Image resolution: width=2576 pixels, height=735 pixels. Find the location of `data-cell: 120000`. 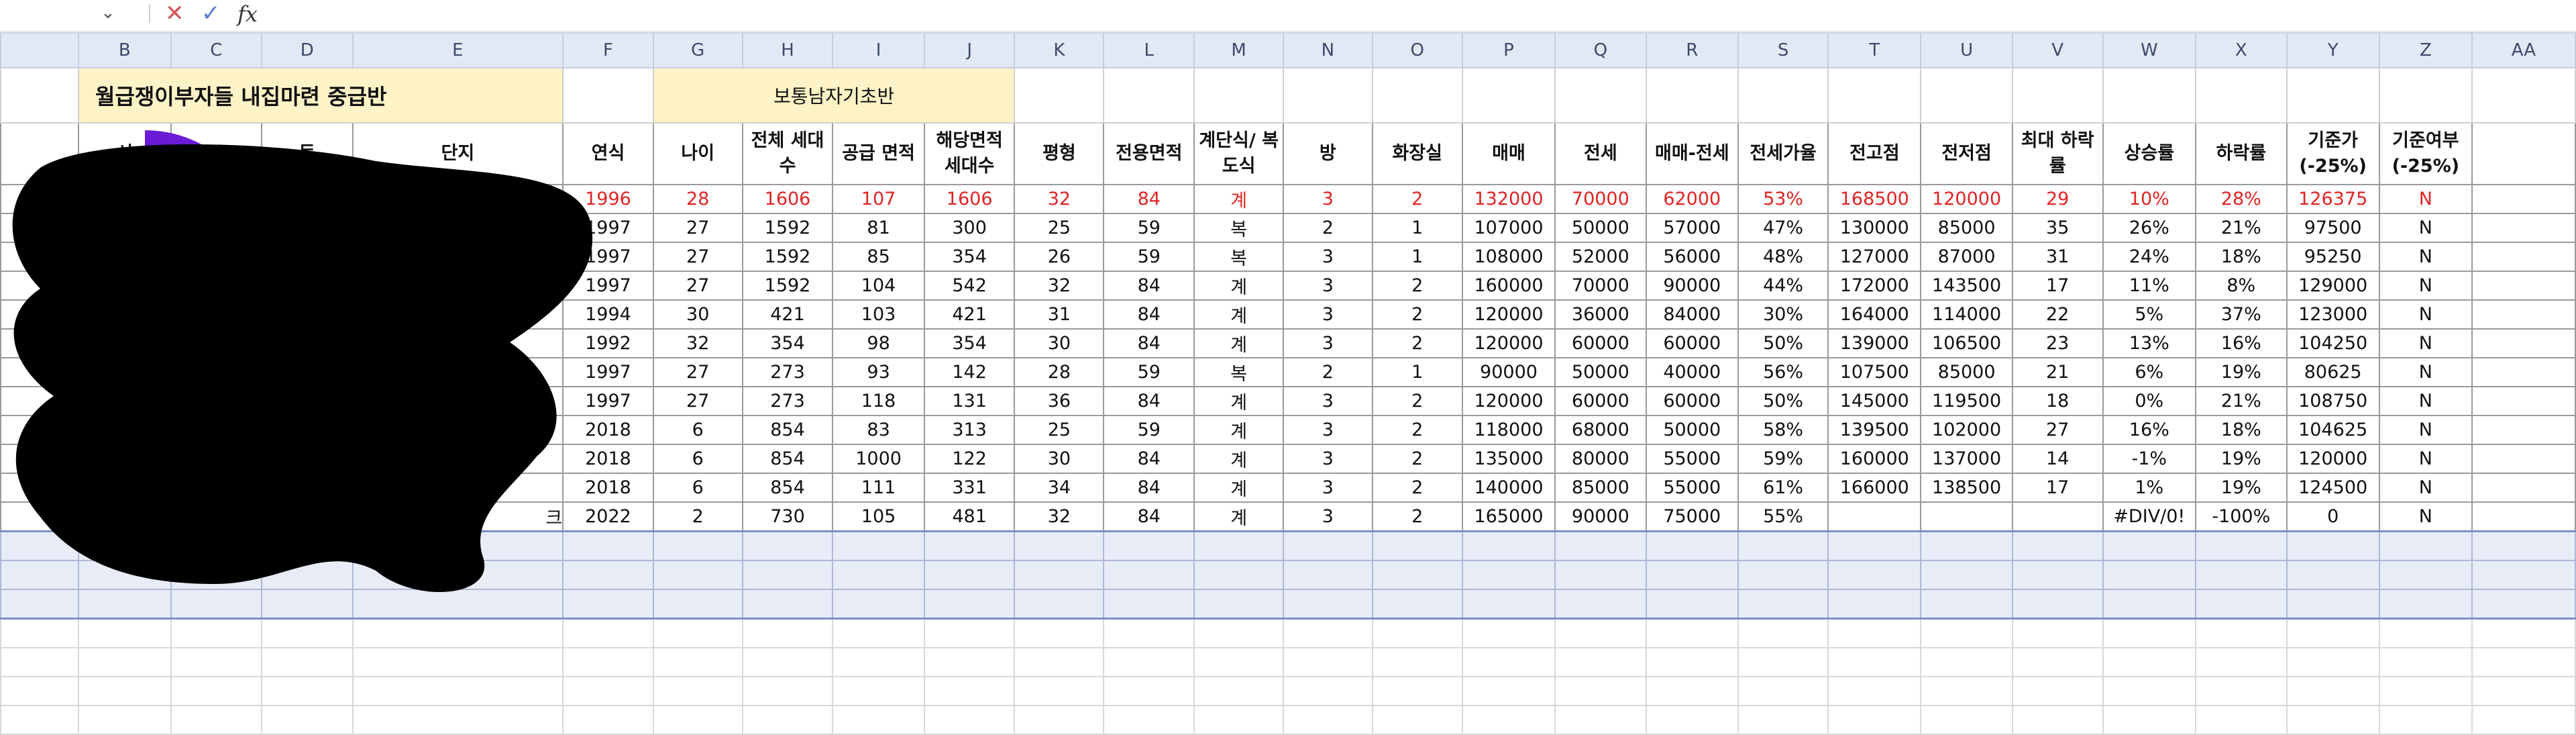

data-cell: 120000 is located at coordinates (1966, 199).